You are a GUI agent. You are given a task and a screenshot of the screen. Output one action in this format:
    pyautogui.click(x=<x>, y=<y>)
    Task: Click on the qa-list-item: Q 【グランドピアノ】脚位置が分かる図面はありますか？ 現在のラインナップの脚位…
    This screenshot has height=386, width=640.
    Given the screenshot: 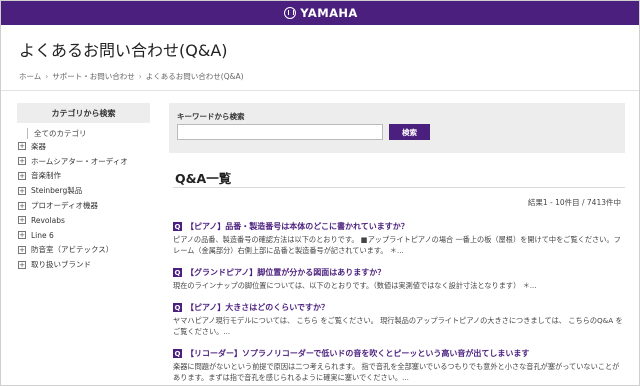 What is the action you would take?
    pyautogui.click(x=399, y=279)
    